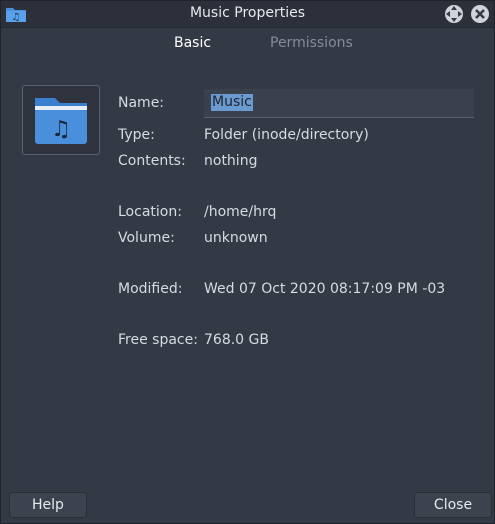 The height and width of the screenshot is (524, 495). I want to click on window-title: Music Properties, so click(247, 13).